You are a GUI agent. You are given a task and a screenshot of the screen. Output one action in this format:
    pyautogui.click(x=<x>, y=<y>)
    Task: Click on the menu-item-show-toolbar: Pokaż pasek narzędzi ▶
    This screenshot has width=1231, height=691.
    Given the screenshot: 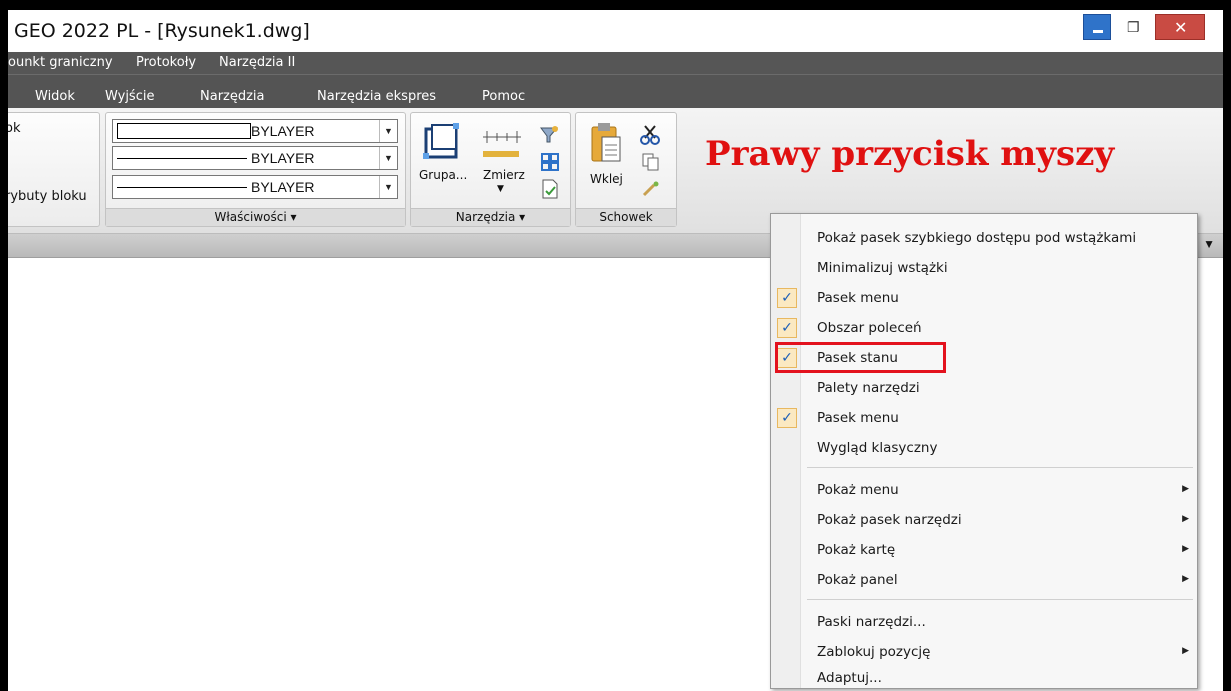 What is the action you would take?
    pyautogui.click(x=984, y=520)
    